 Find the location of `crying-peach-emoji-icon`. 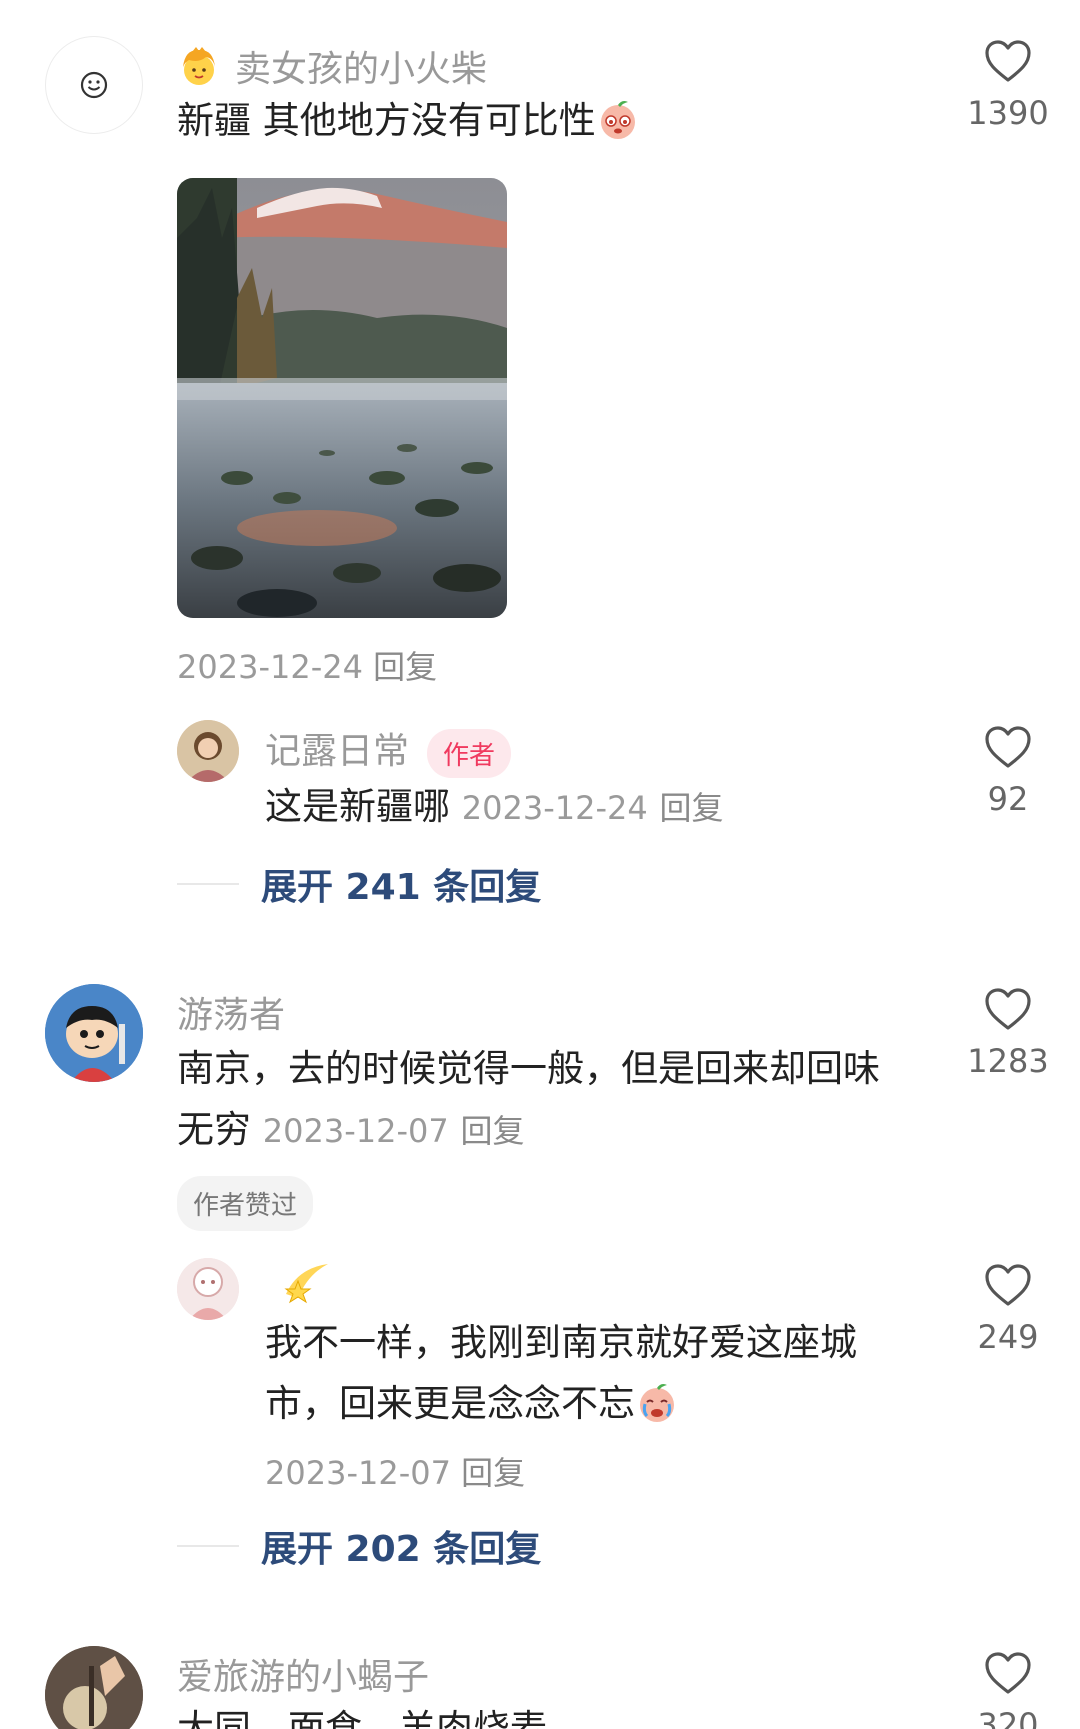

crying-peach-emoji-icon is located at coordinates (657, 1402).